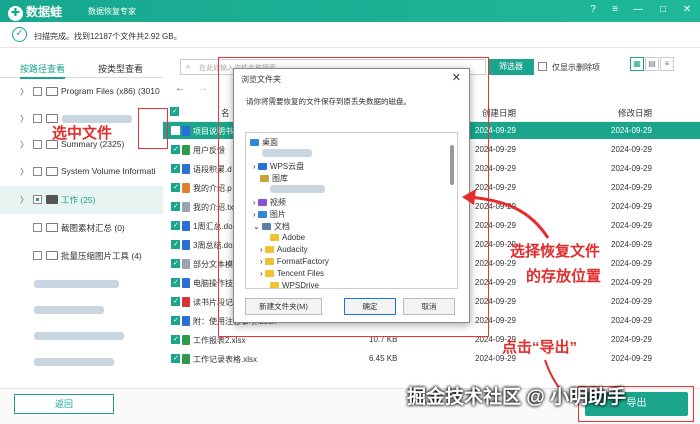 This screenshot has width=700, height=424. What do you see at coordinates (555, 251) in the screenshot?
I see `annotation-choose-location-1: 选择恢复文件` at bounding box center [555, 251].